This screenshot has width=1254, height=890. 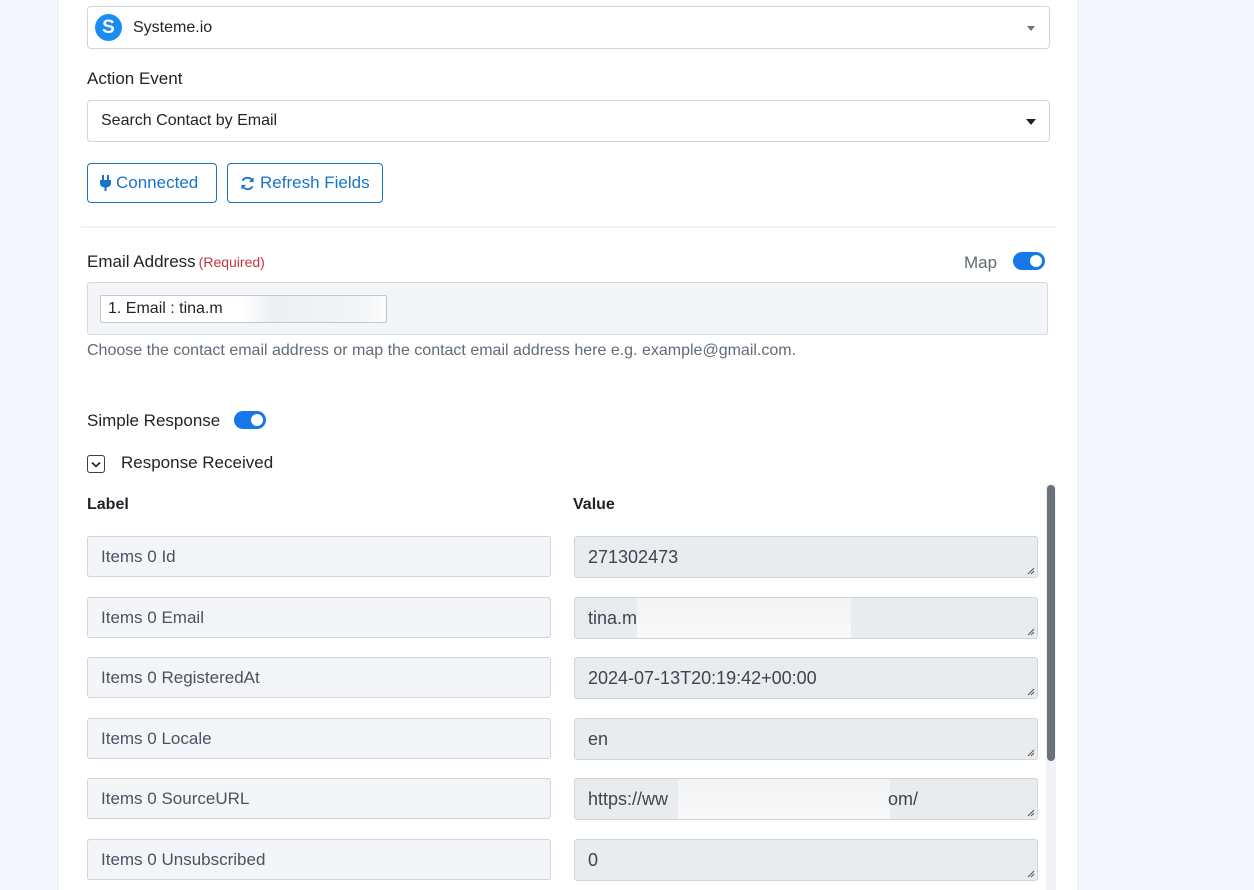 I want to click on section-divider, so click(x=568, y=227).